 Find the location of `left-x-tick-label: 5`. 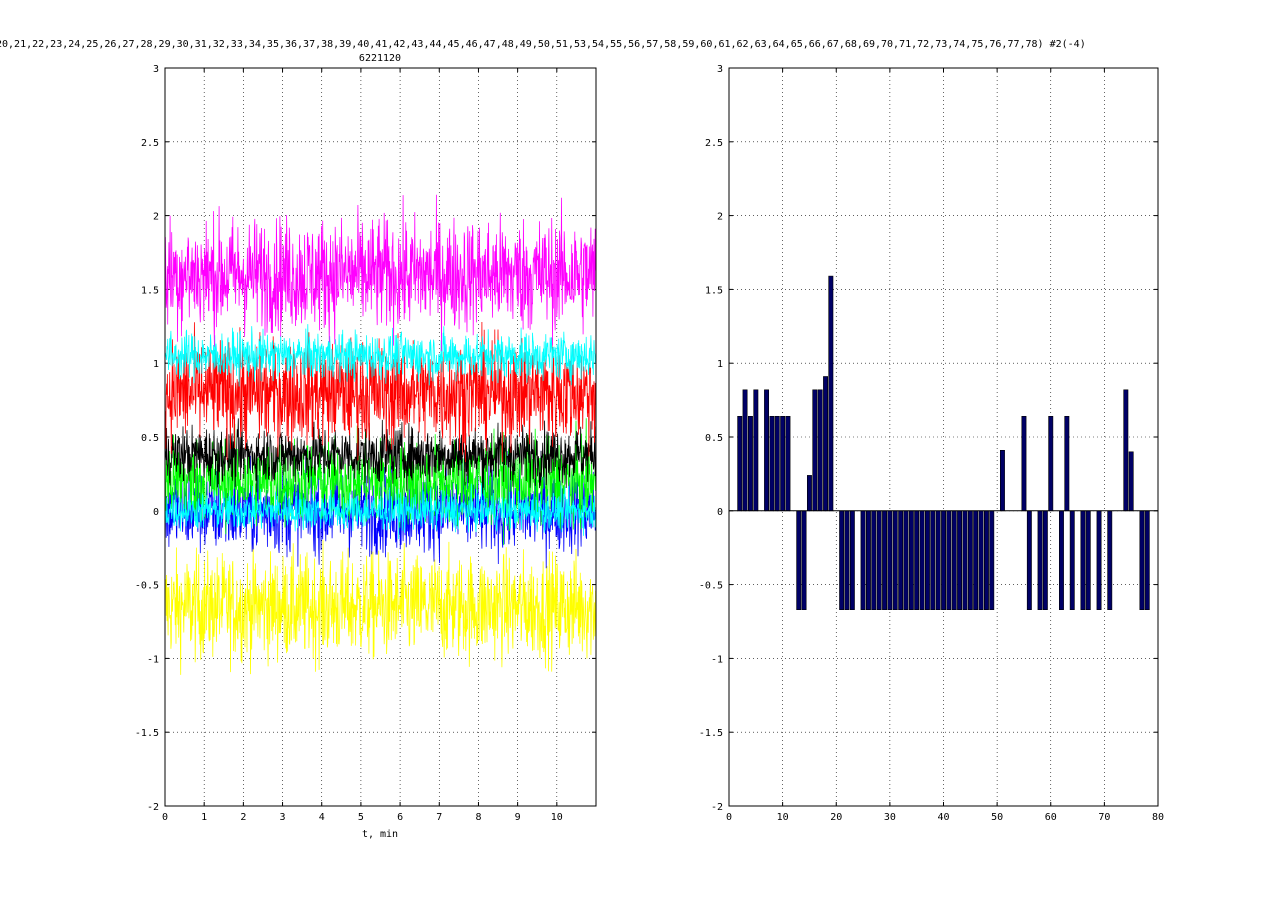

left-x-tick-label: 5 is located at coordinates (361, 817).